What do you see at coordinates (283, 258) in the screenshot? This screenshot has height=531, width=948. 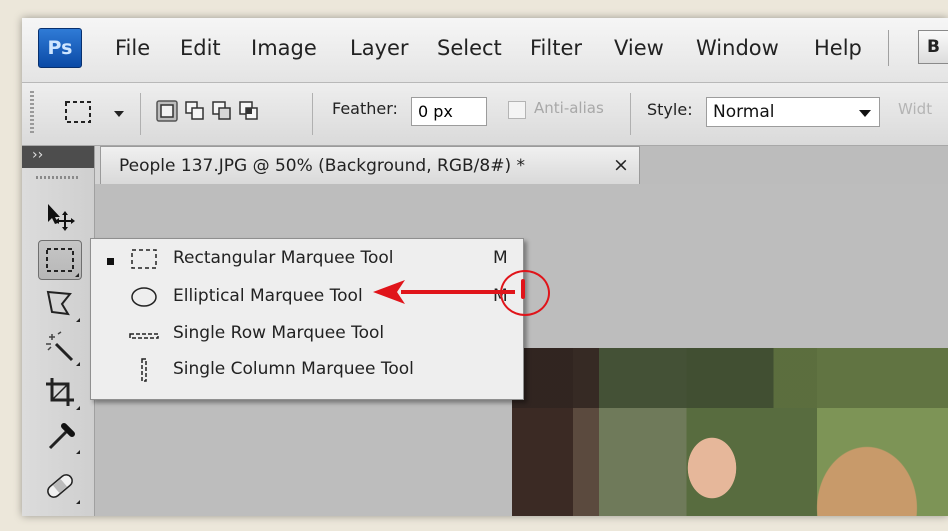 I see `flyout-item-label: Rectangular Marquee Tool` at bounding box center [283, 258].